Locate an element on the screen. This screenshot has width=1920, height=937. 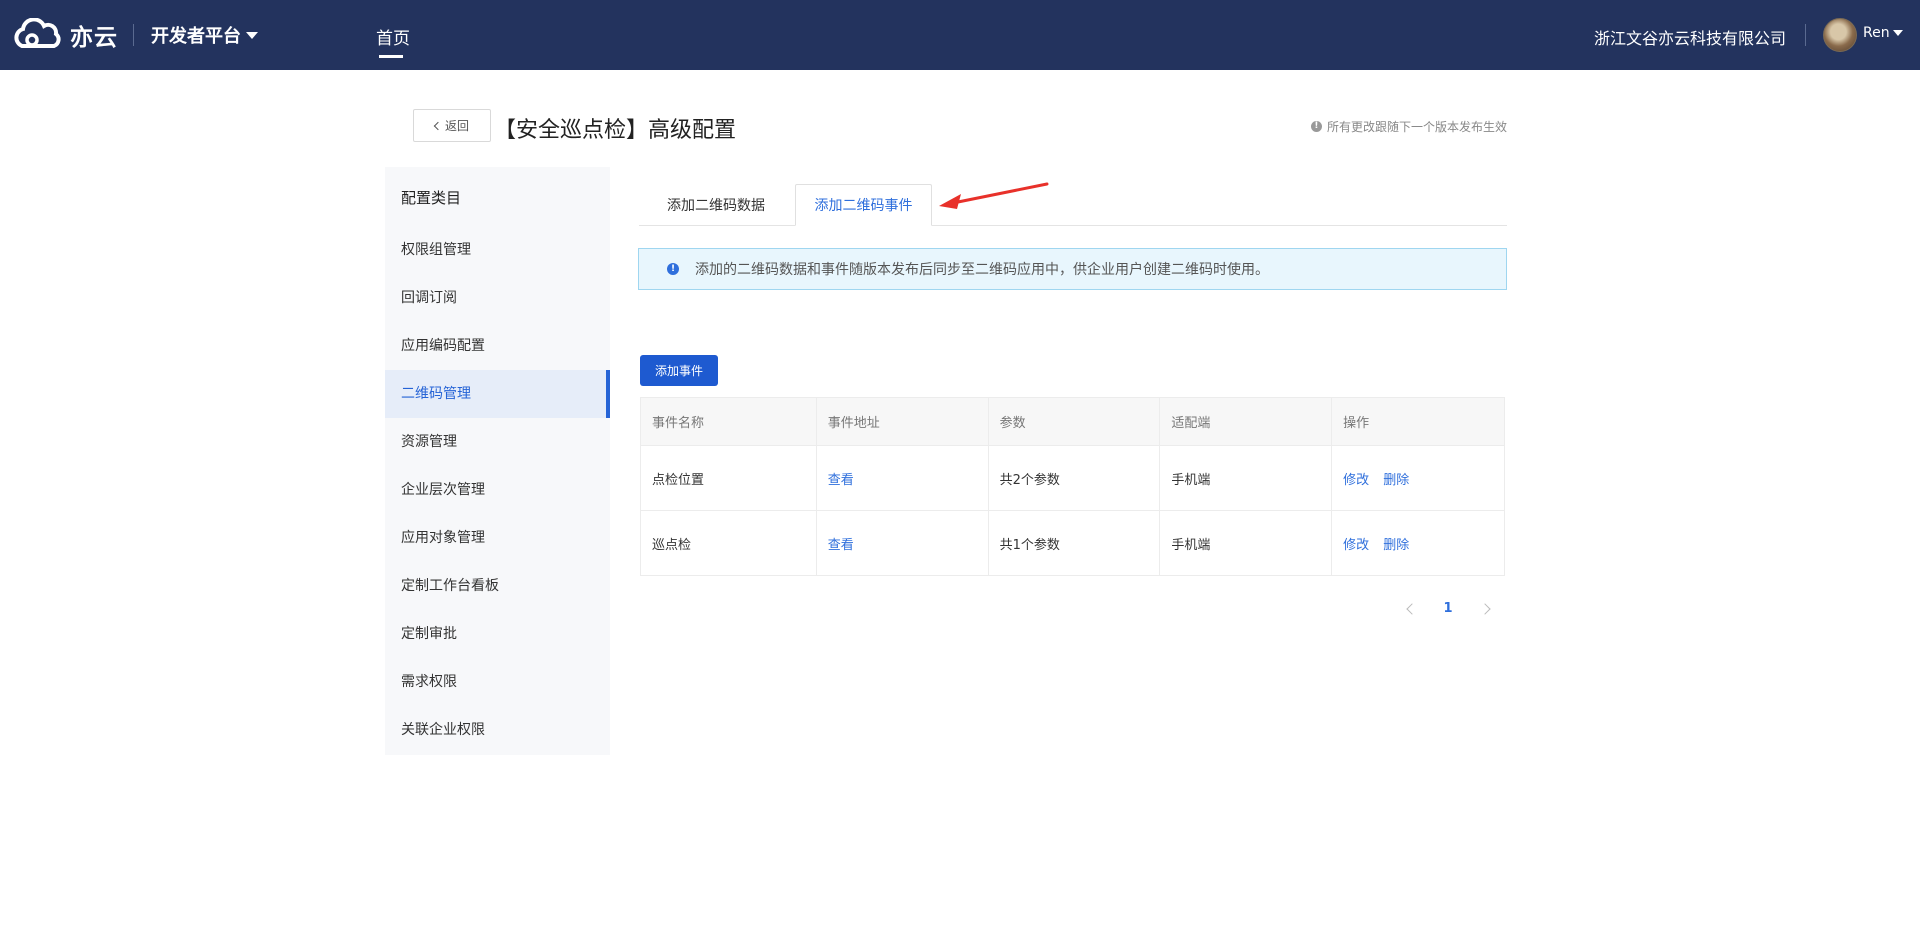
params-cell: 共1个参数 is located at coordinates (1074, 543).